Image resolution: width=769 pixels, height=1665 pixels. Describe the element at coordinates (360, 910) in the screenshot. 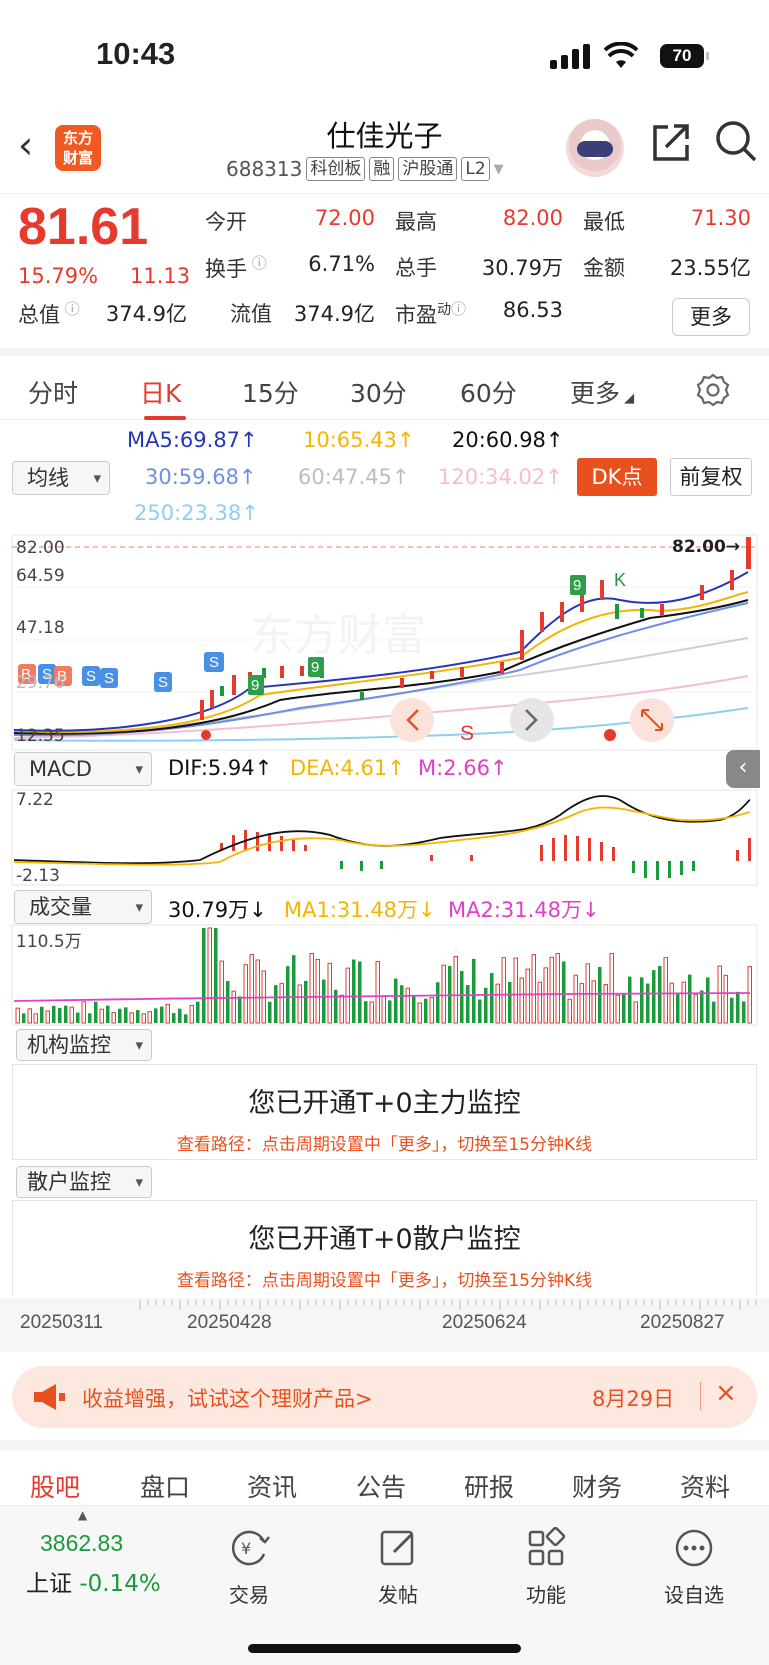

I see `volume-ma1: MA1:31.48万↓` at that location.